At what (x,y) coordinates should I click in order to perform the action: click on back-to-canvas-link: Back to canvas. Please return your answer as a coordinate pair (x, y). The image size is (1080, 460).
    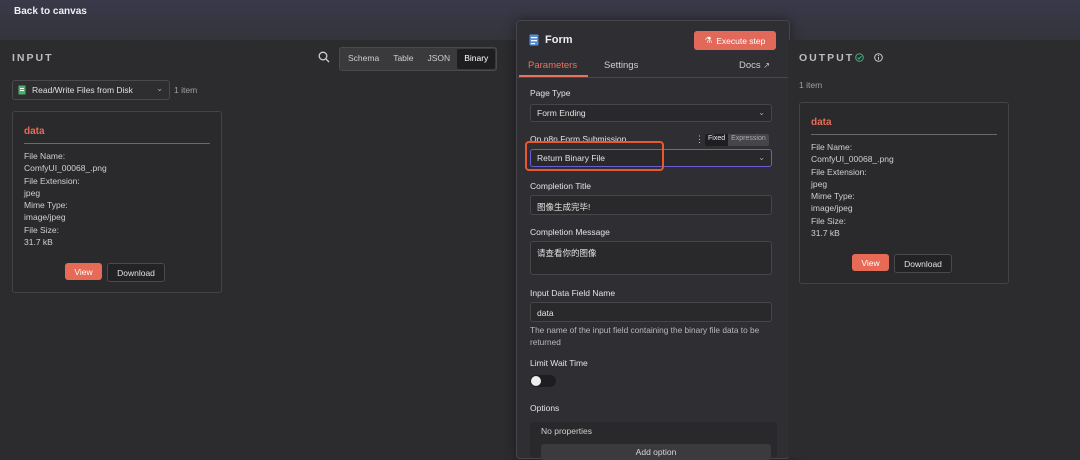
    Looking at the image, I should click on (50, 11).